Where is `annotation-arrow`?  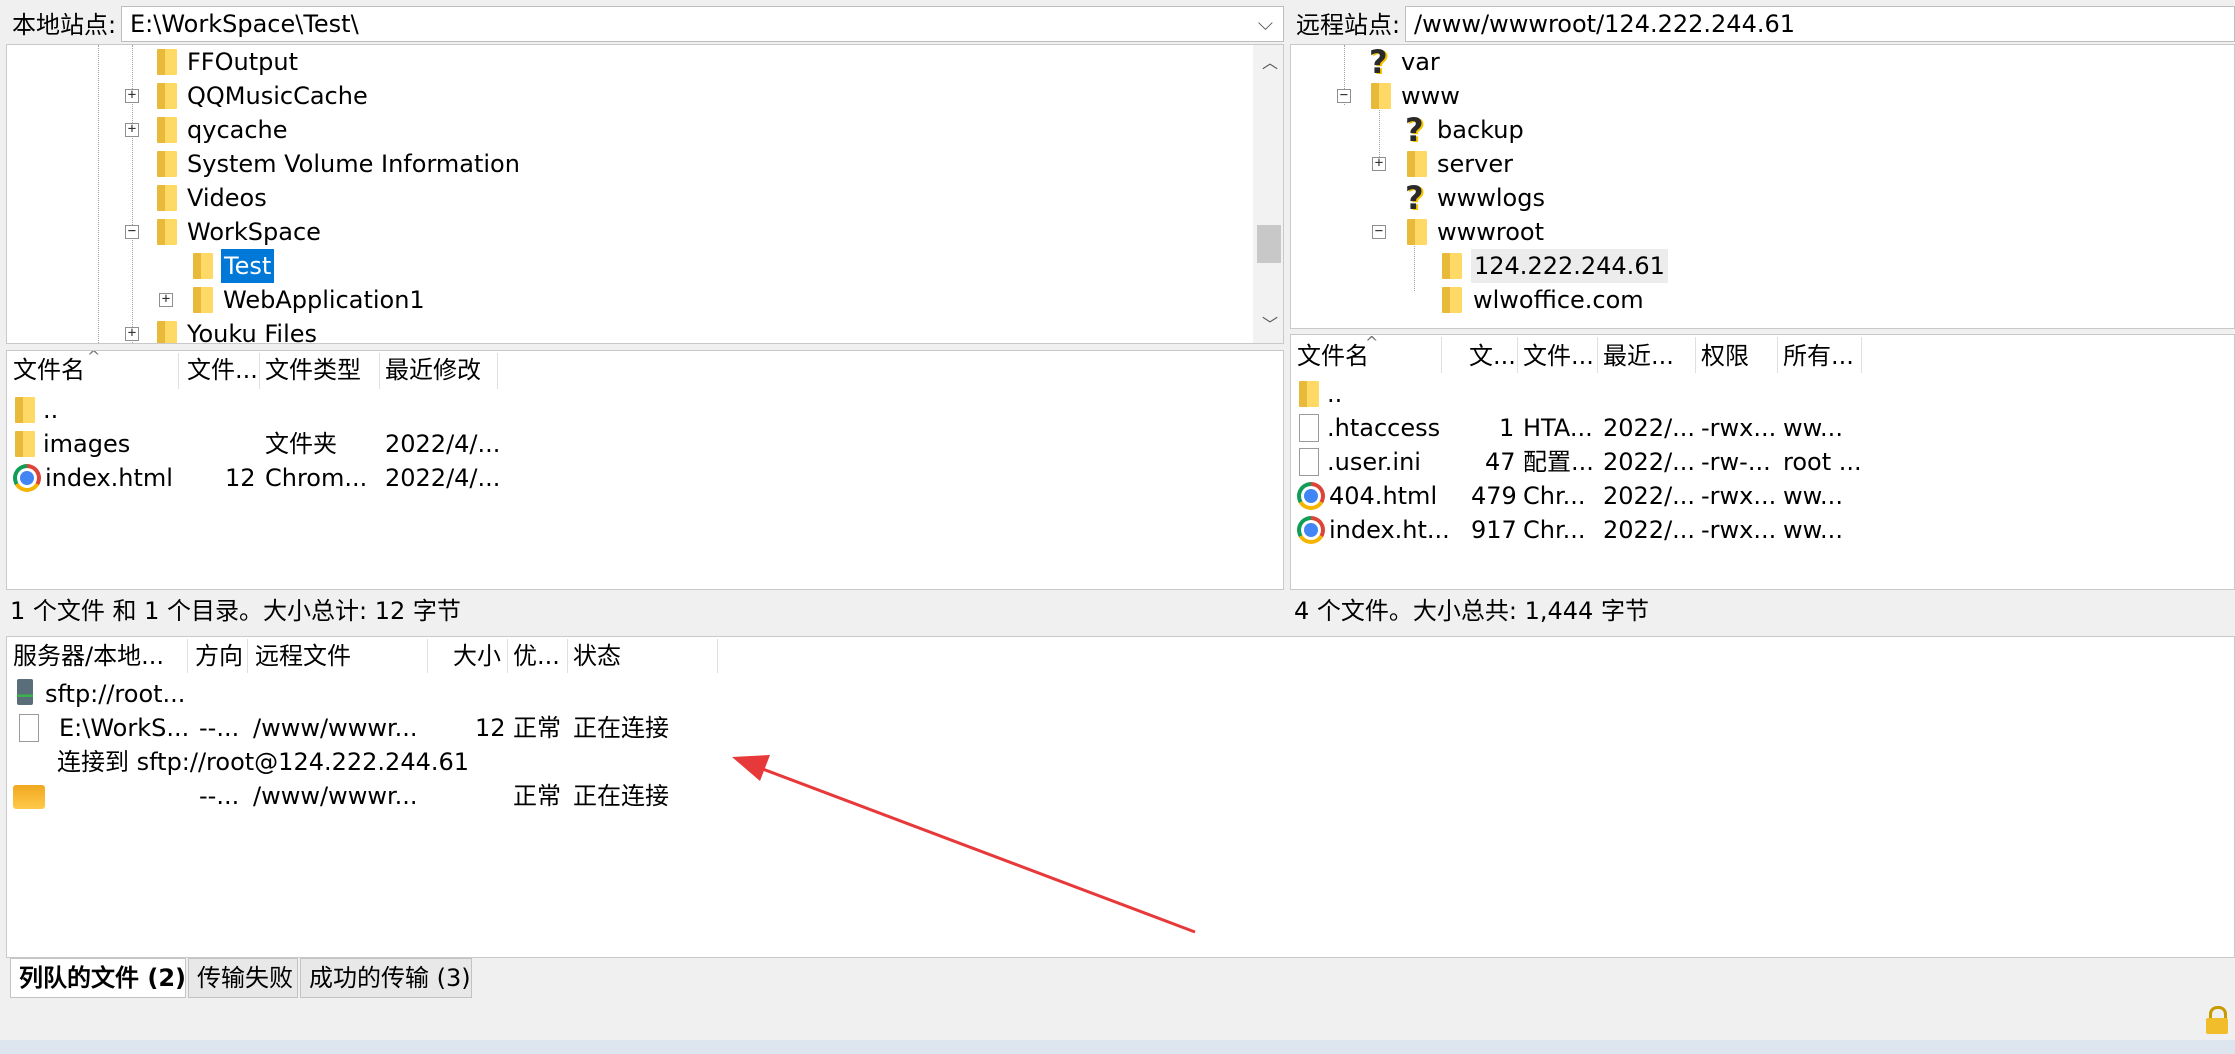 annotation-arrow is located at coordinates (964, 844).